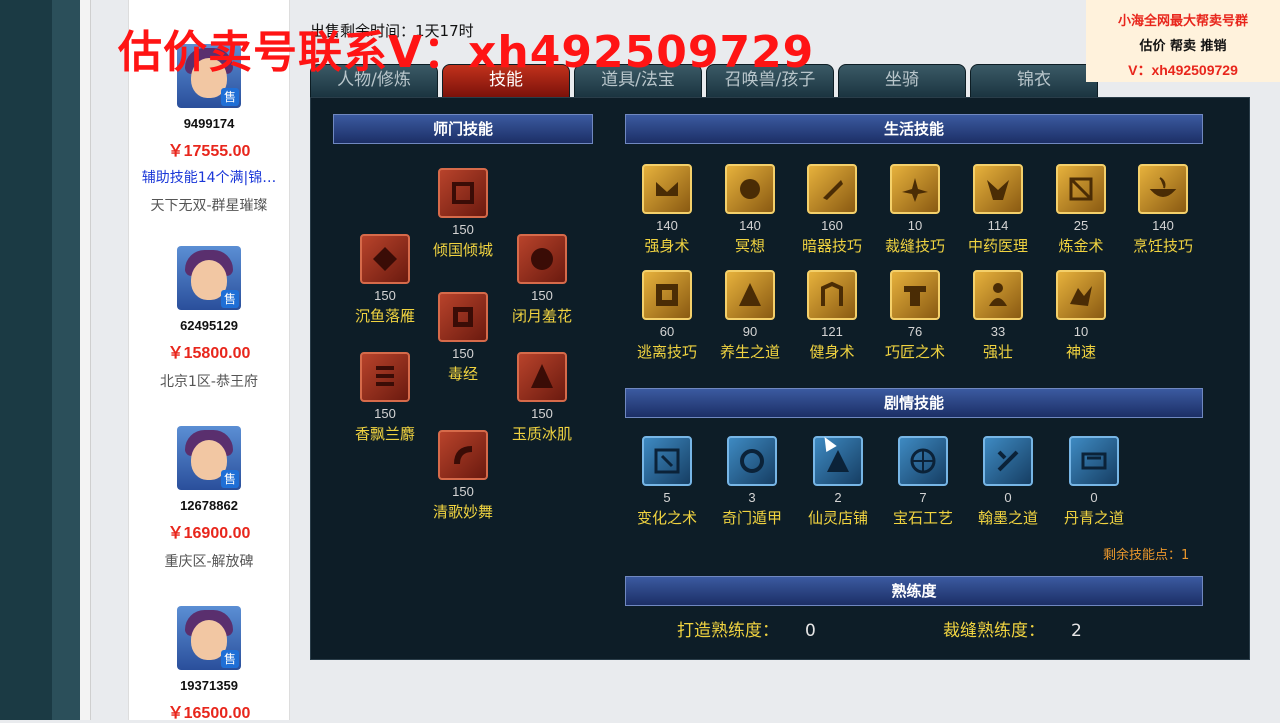  Describe the element at coordinates (1094, 497) in the screenshot. I see `skill-level: 0` at that location.